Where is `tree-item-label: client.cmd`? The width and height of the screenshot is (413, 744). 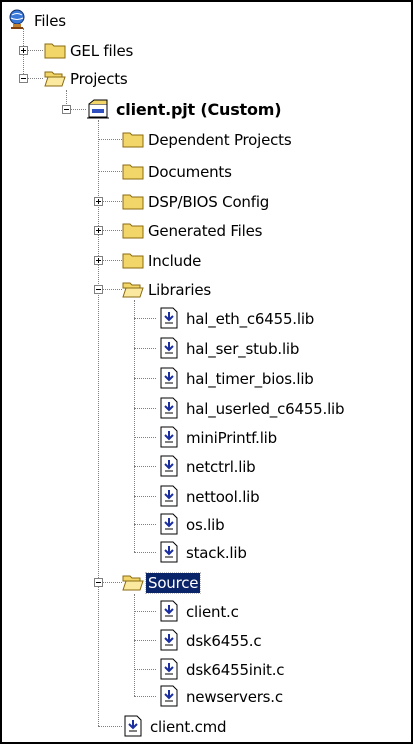
tree-item-label: client.cmd is located at coordinates (188, 727).